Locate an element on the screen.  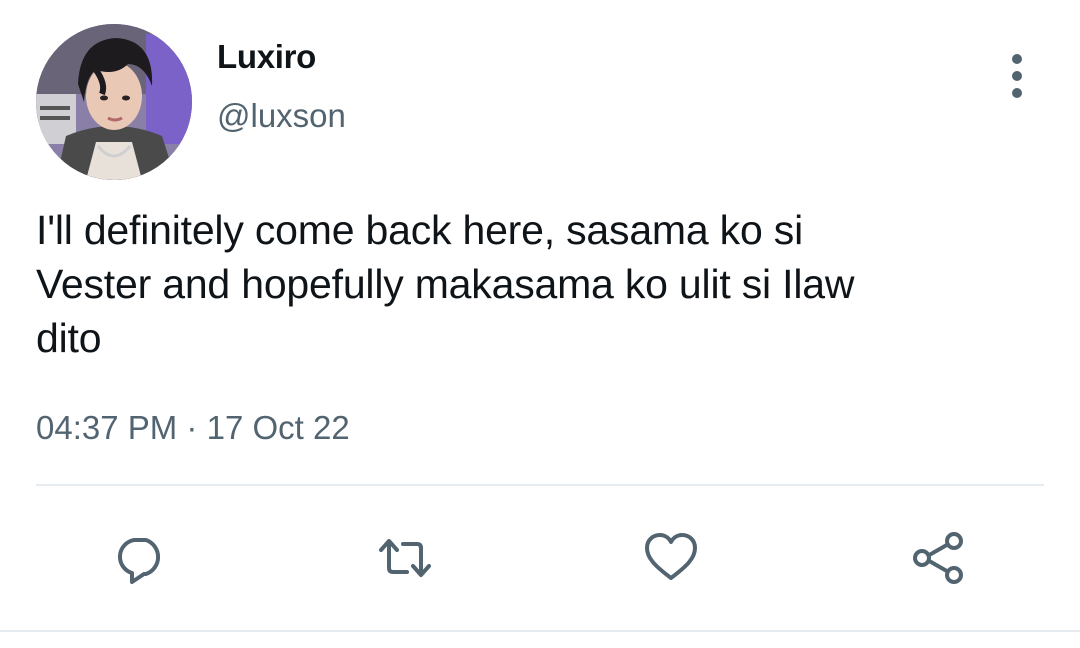
user-handle: @luxson is located at coordinates (281, 116).